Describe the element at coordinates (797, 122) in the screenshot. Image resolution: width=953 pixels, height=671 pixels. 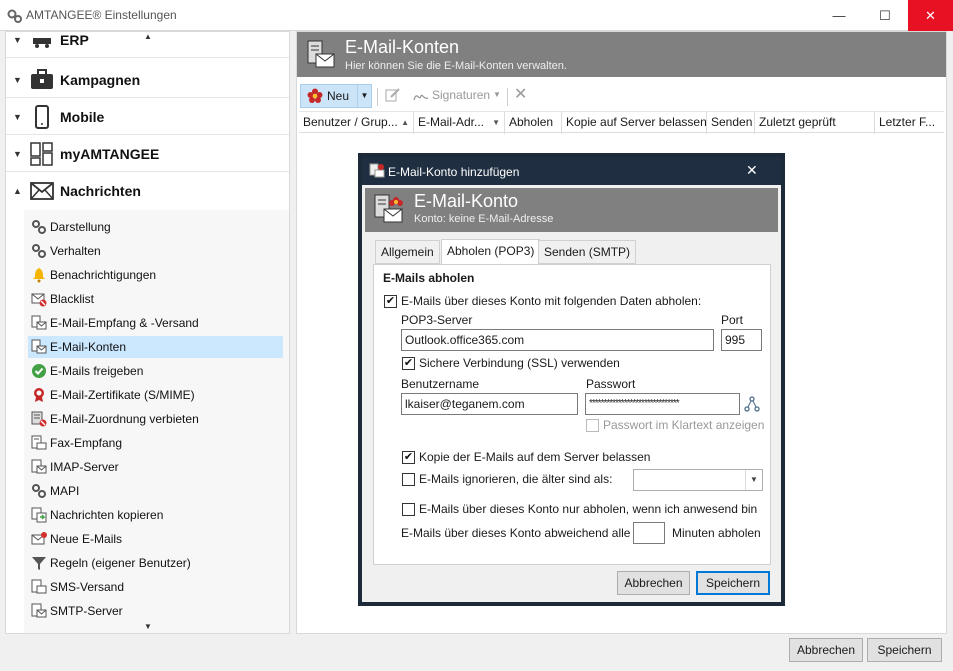
I see `column-label: Zuletzt geprüft` at that location.